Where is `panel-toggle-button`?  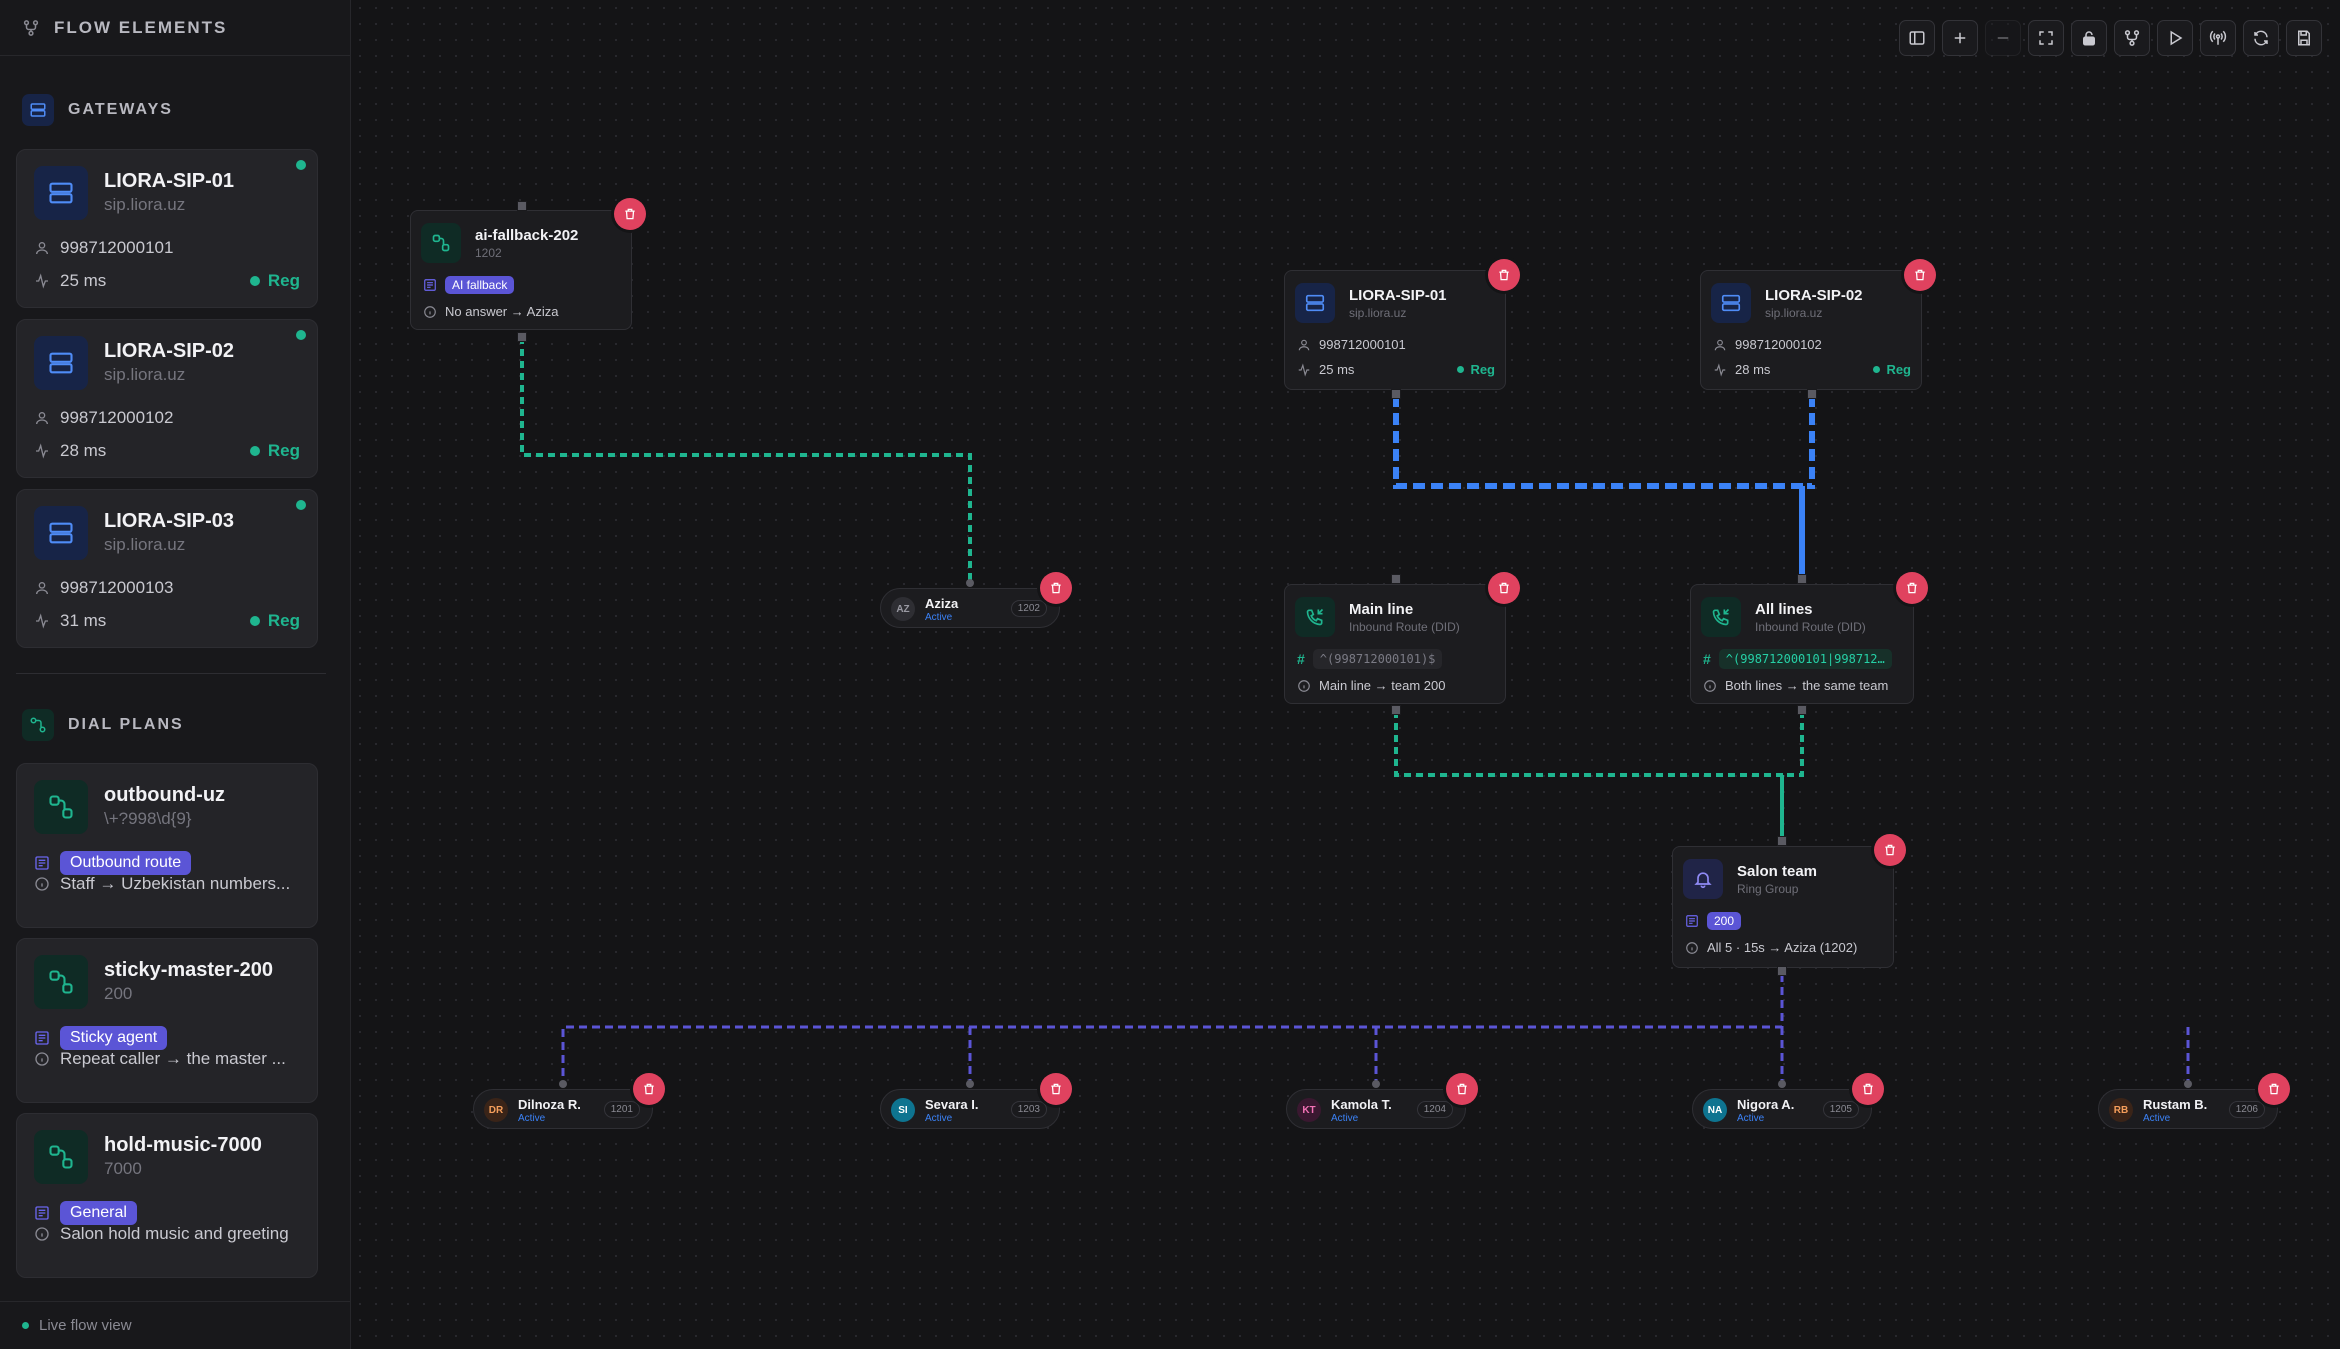 panel-toggle-button is located at coordinates (1917, 38).